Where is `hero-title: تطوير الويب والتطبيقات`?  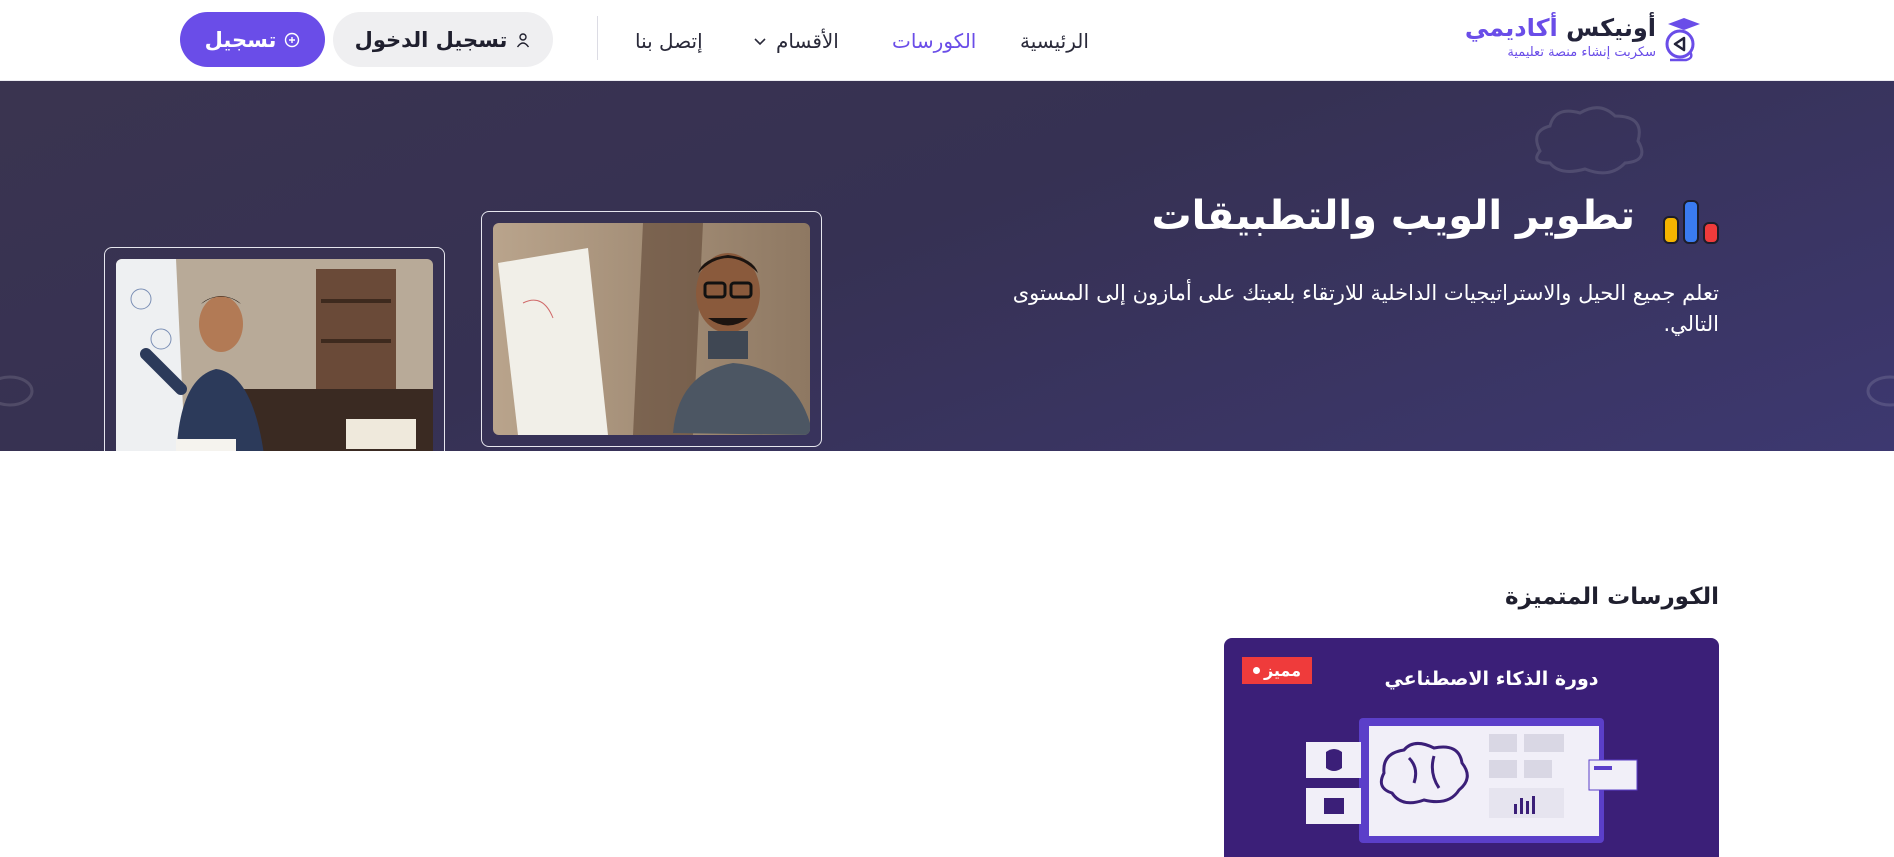
hero-title: تطوير الويب والتطبيقات is located at coordinates (1393, 216).